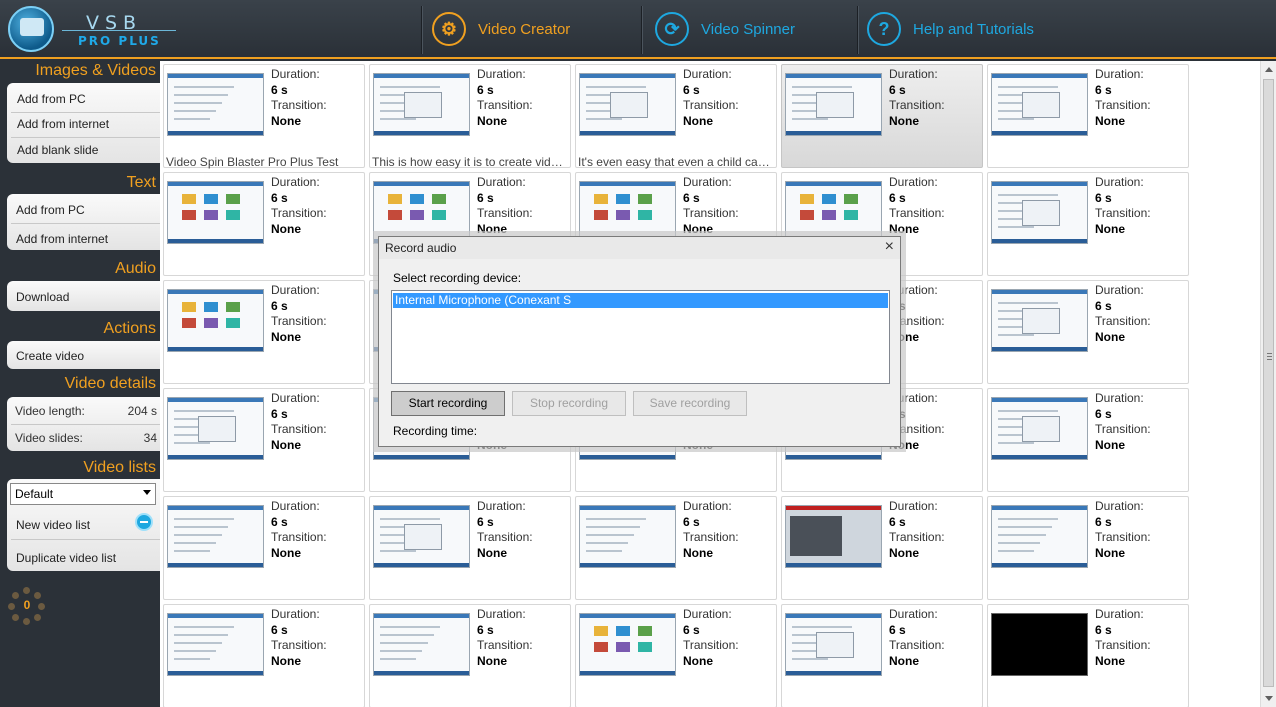 The height and width of the screenshot is (707, 1276). What do you see at coordinates (34, 494) in the screenshot?
I see `video-list-select-value: Default` at bounding box center [34, 494].